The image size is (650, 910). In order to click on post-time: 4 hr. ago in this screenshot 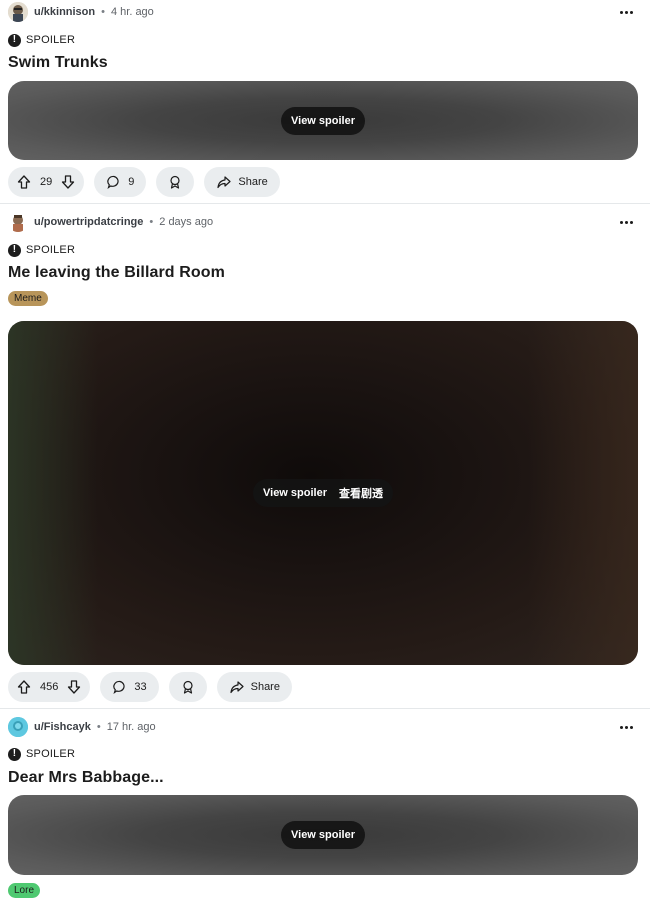, I will do `click(132, 12)`.